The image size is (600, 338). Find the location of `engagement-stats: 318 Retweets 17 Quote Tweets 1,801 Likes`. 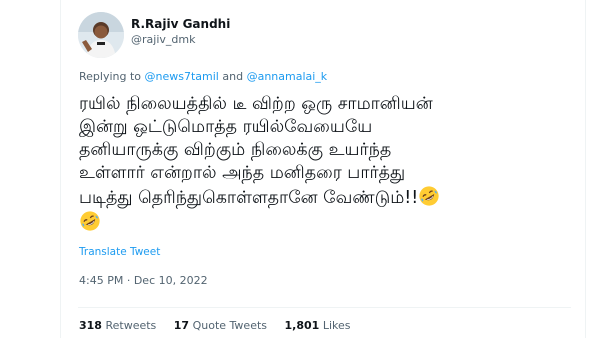

engagement-stats: 318 Retweets 17 Quote Tweets 1,801 Likes is located at coordinates (221, 325).